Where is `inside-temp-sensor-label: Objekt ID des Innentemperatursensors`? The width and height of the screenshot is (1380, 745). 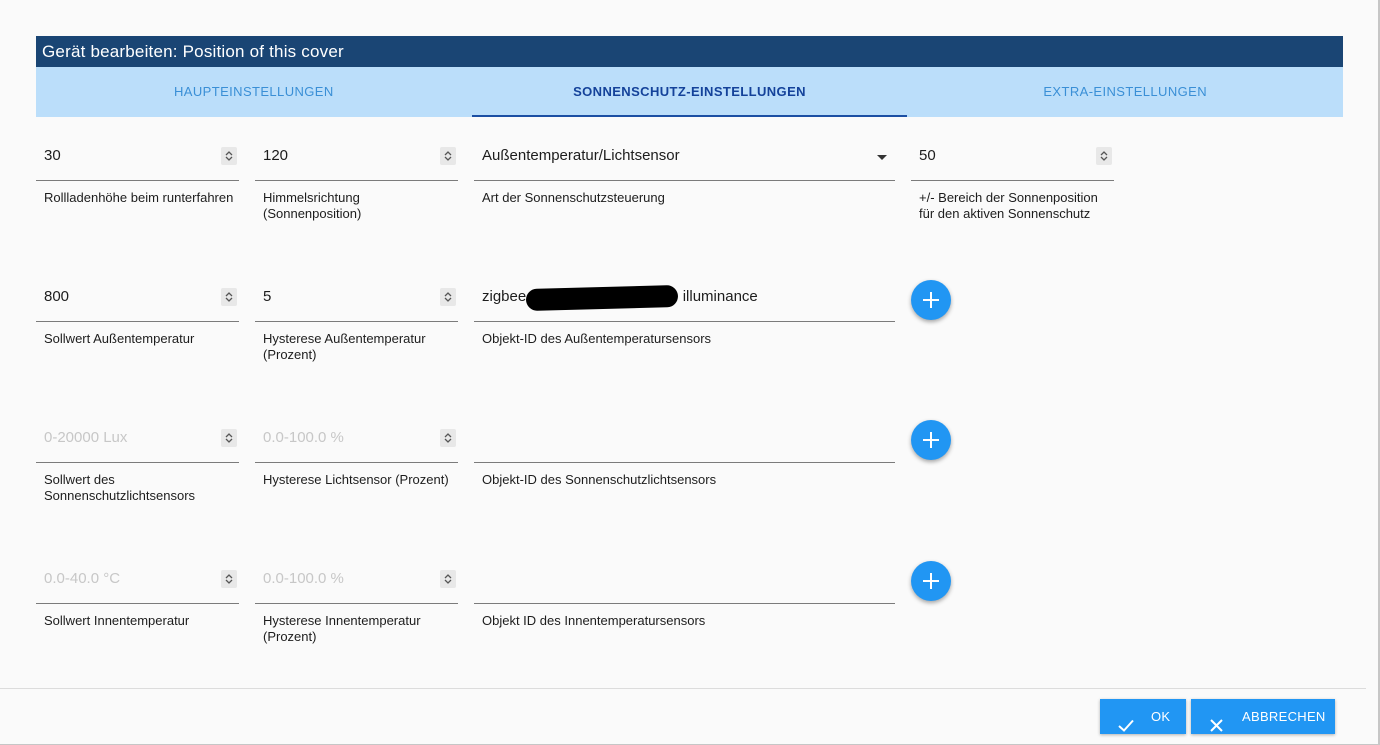 inside-temp-sensor-label: Objekt ID des Innentemperatursensors is located at coordinates (594, 620).